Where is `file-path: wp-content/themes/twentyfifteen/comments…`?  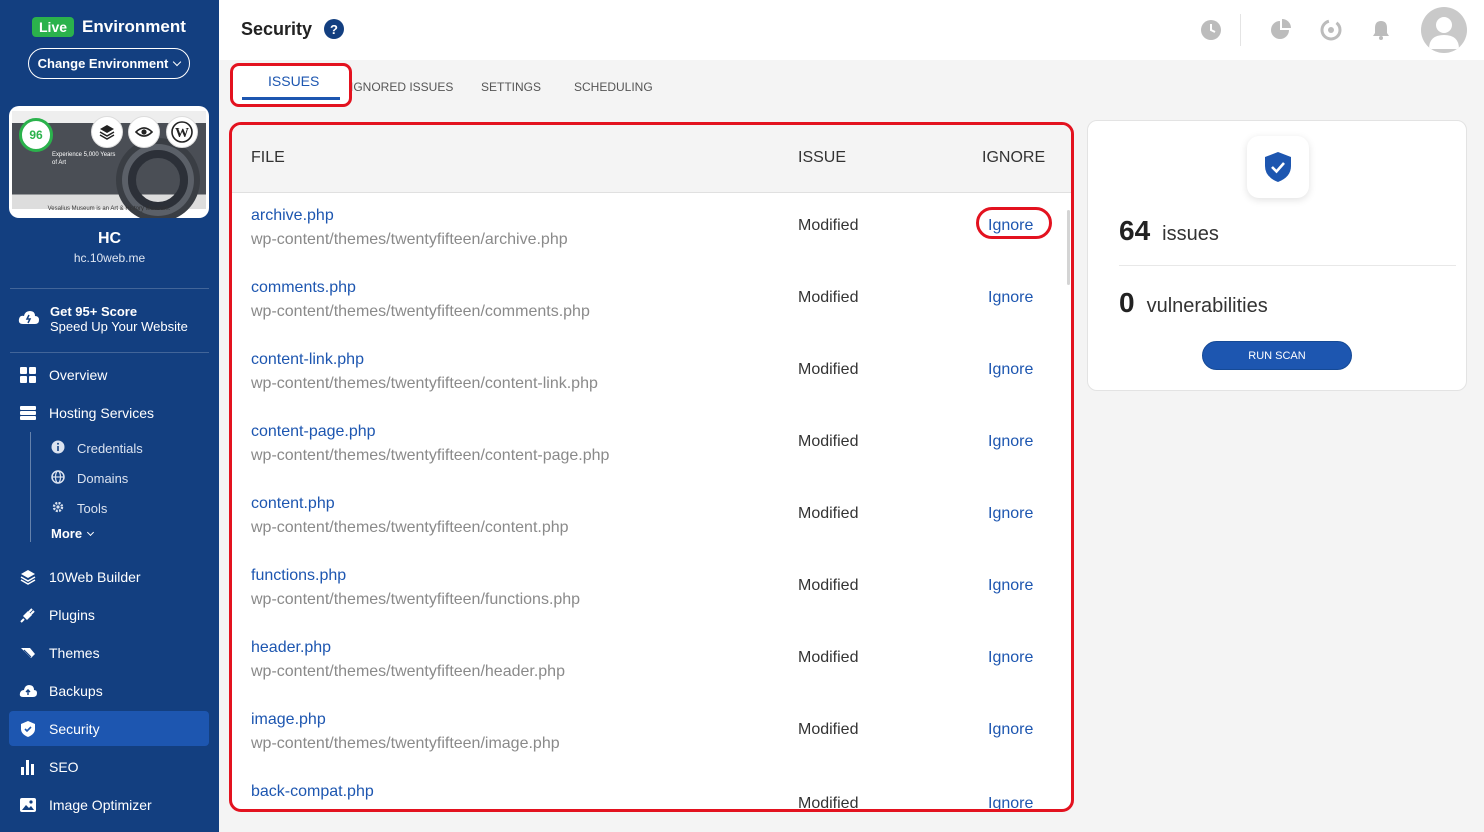
file-path: wp-content/themes/twentyfifteen/comments… is located at coordinates (420, 311).